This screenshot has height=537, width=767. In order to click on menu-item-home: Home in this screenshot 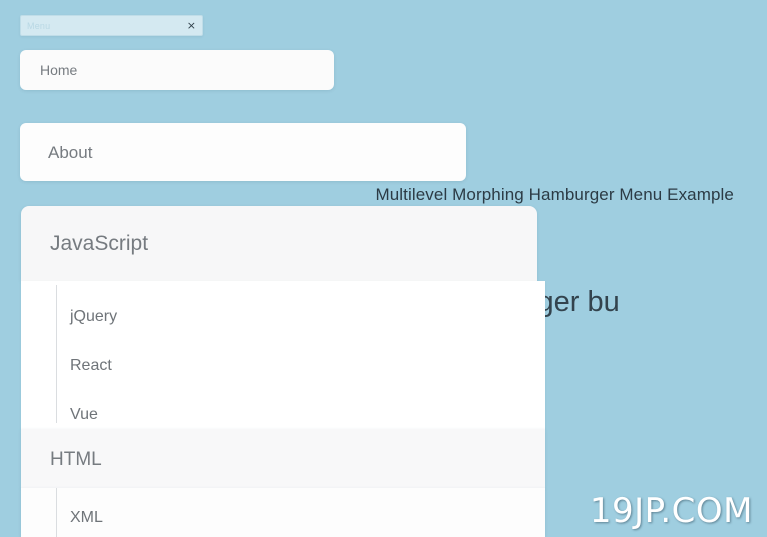, I will do `click(177, 70)`.